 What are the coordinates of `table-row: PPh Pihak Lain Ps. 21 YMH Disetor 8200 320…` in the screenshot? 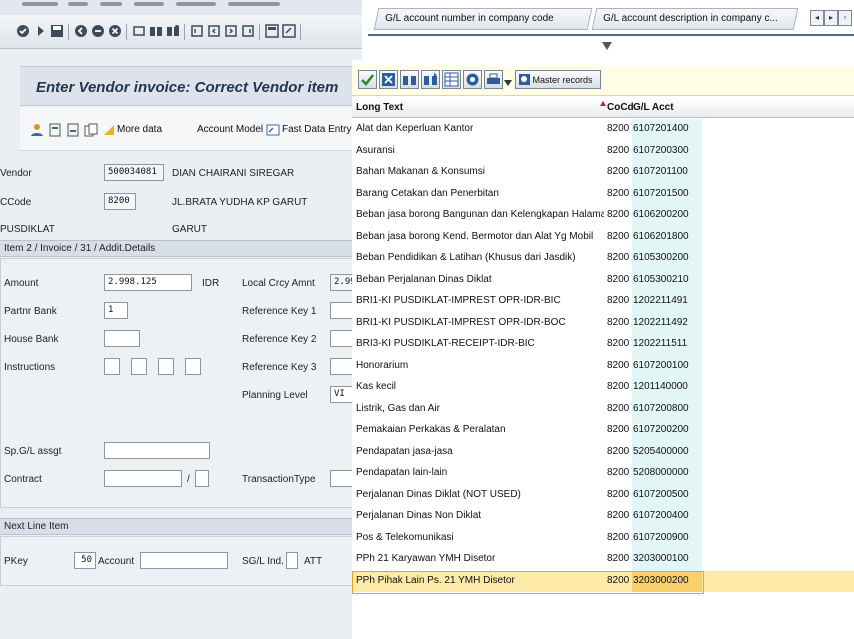 It's located at (603, 581).